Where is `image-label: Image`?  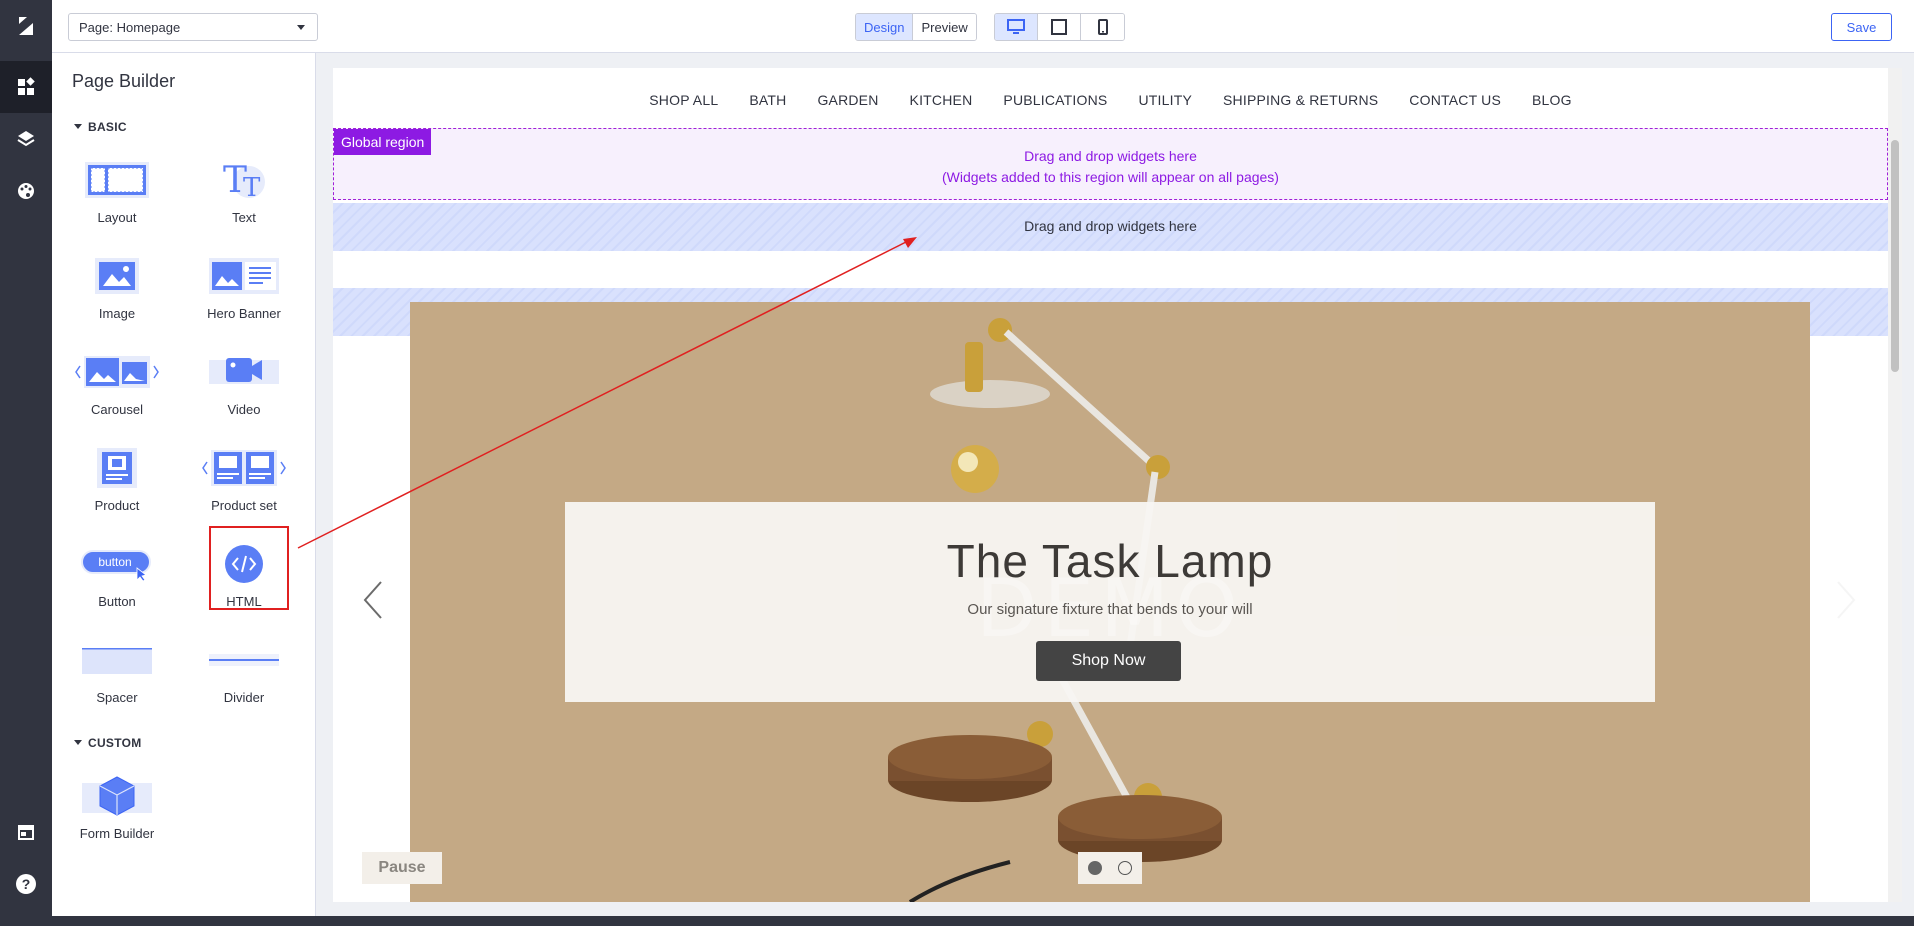
image-label: Image is located at coordinates (117, 313).